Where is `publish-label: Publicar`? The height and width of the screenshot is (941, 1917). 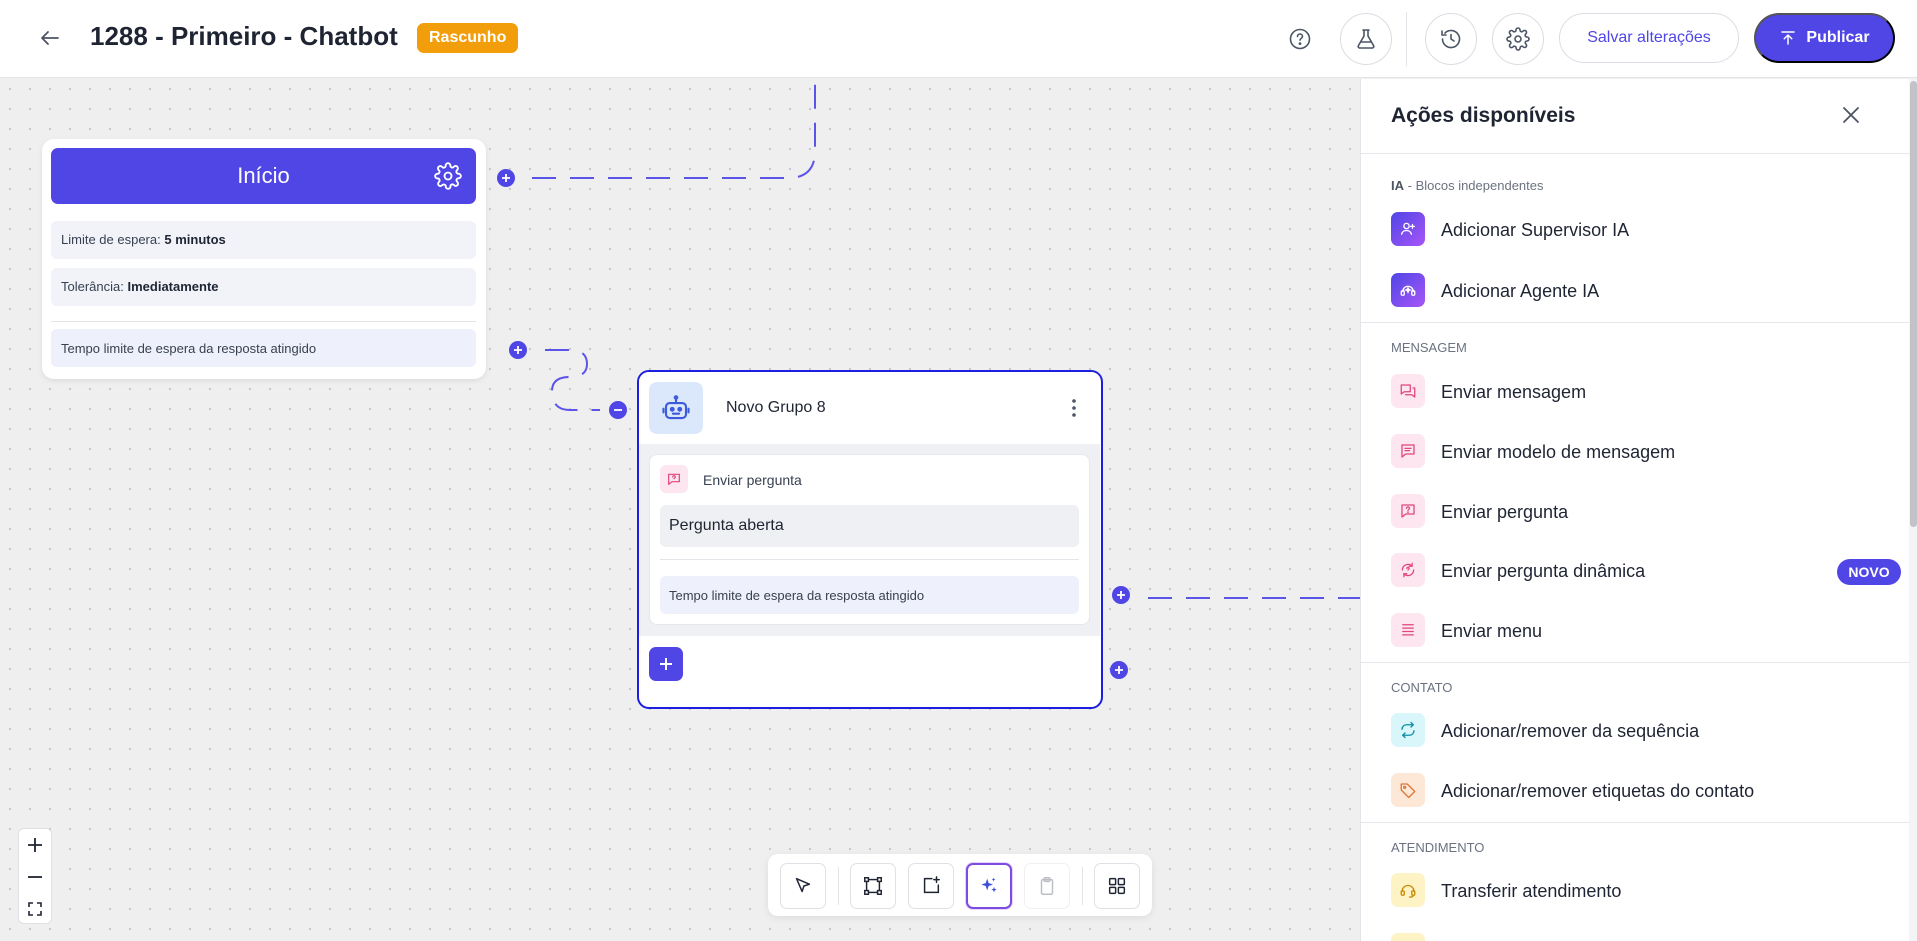 publish-label: Publicar is located at coordinates (1838, 37).